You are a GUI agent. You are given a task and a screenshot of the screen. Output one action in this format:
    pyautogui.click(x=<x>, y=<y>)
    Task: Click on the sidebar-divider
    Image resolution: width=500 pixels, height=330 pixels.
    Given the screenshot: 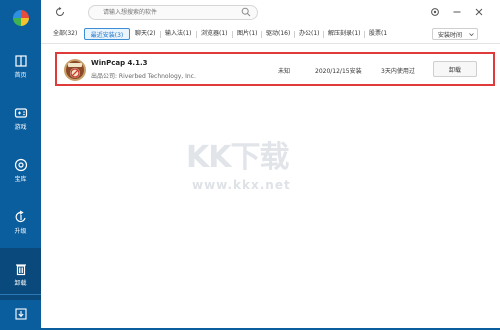 What is the action you would take?
    pyautogui.click(x=20, y=294)
    